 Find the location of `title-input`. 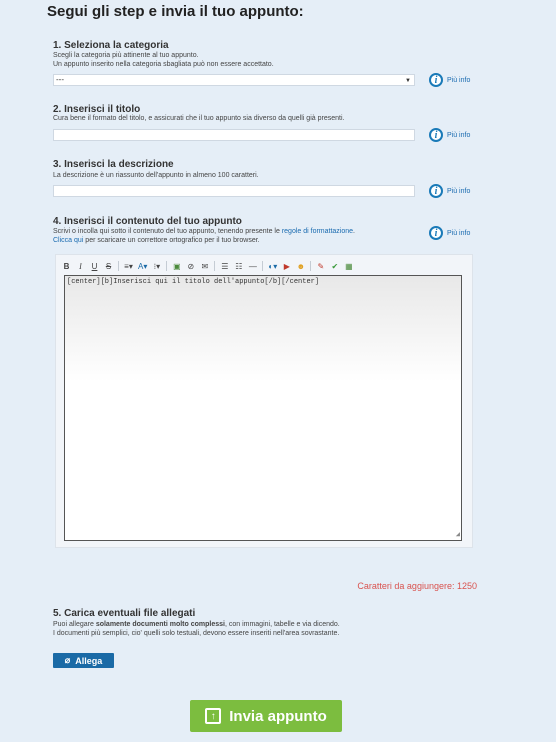

title-input is located at coordinates (234, 135).